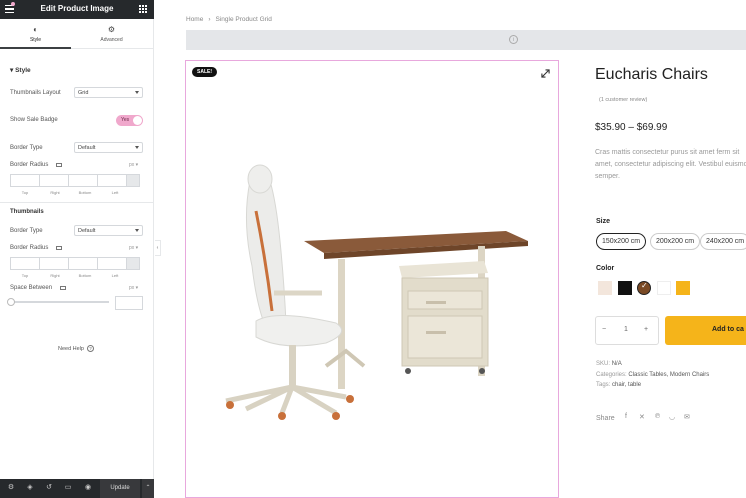  Describe the element at coordinates (133, 288) in the screenshot. I see `space-between-unit: px ▾` at that location.